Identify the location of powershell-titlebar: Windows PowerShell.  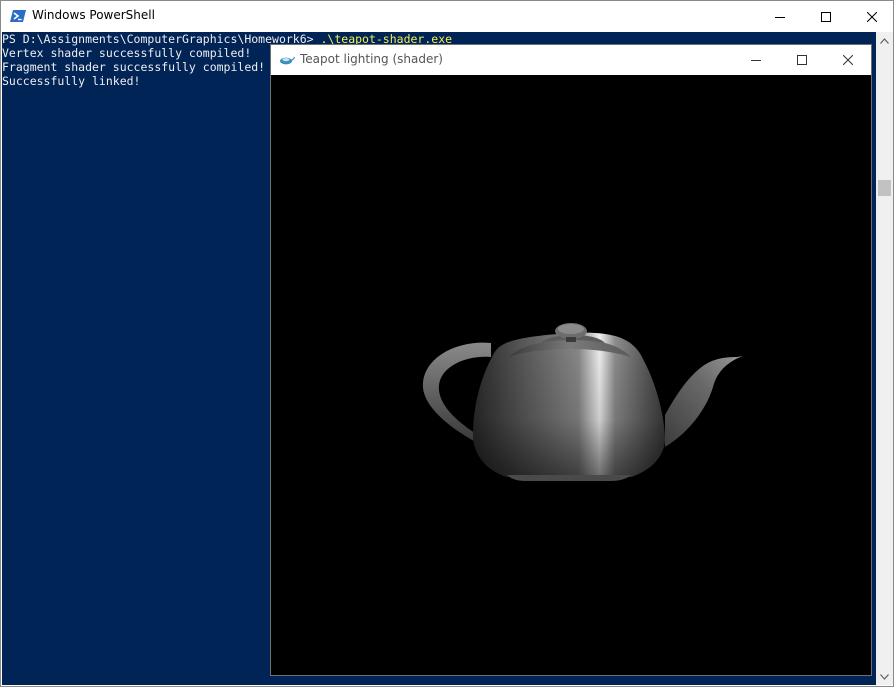
(447, 16).